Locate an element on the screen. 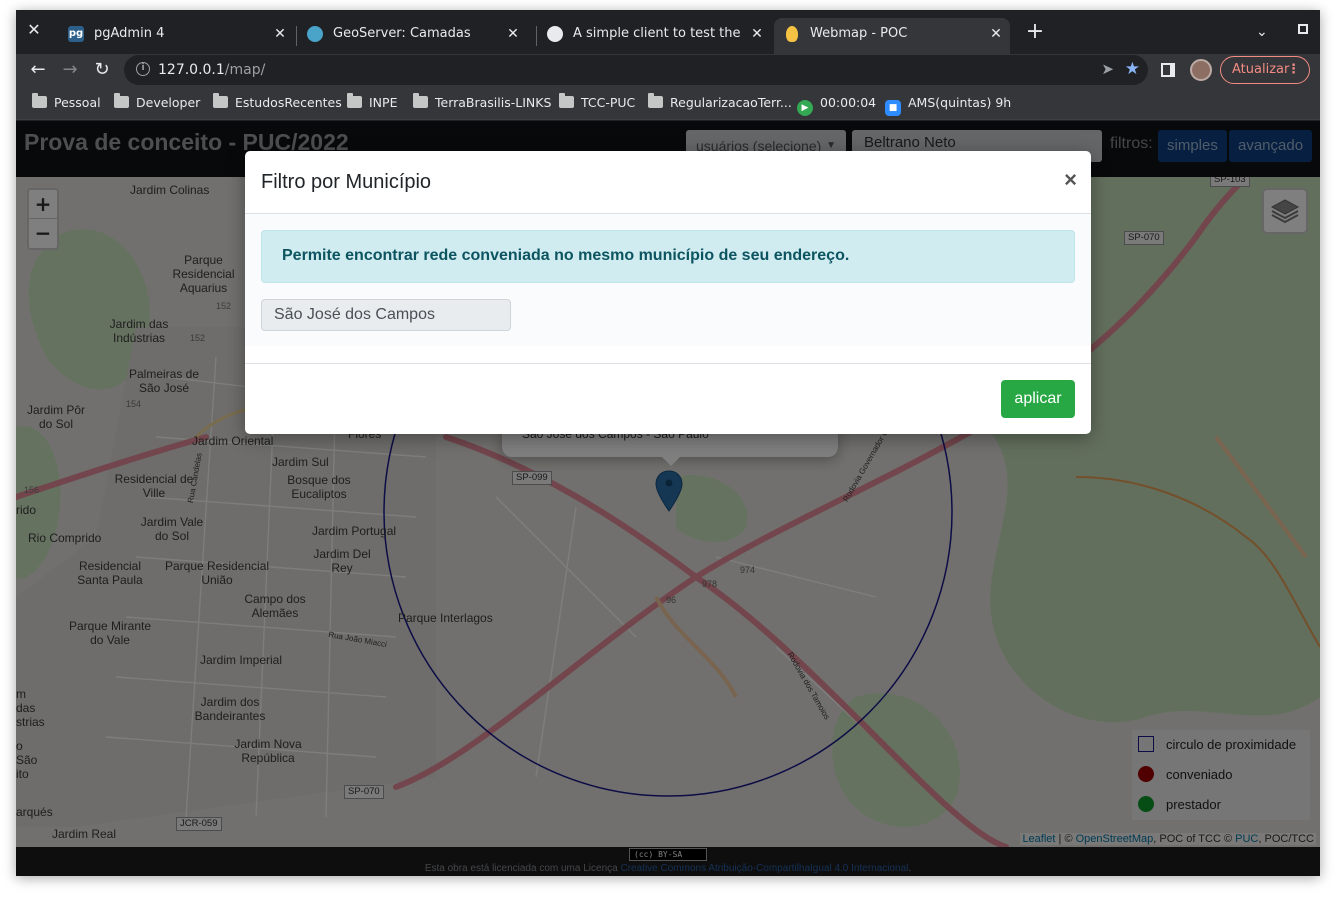  more-menu-icon: ⋮ is located at coordinates (1293, 69).